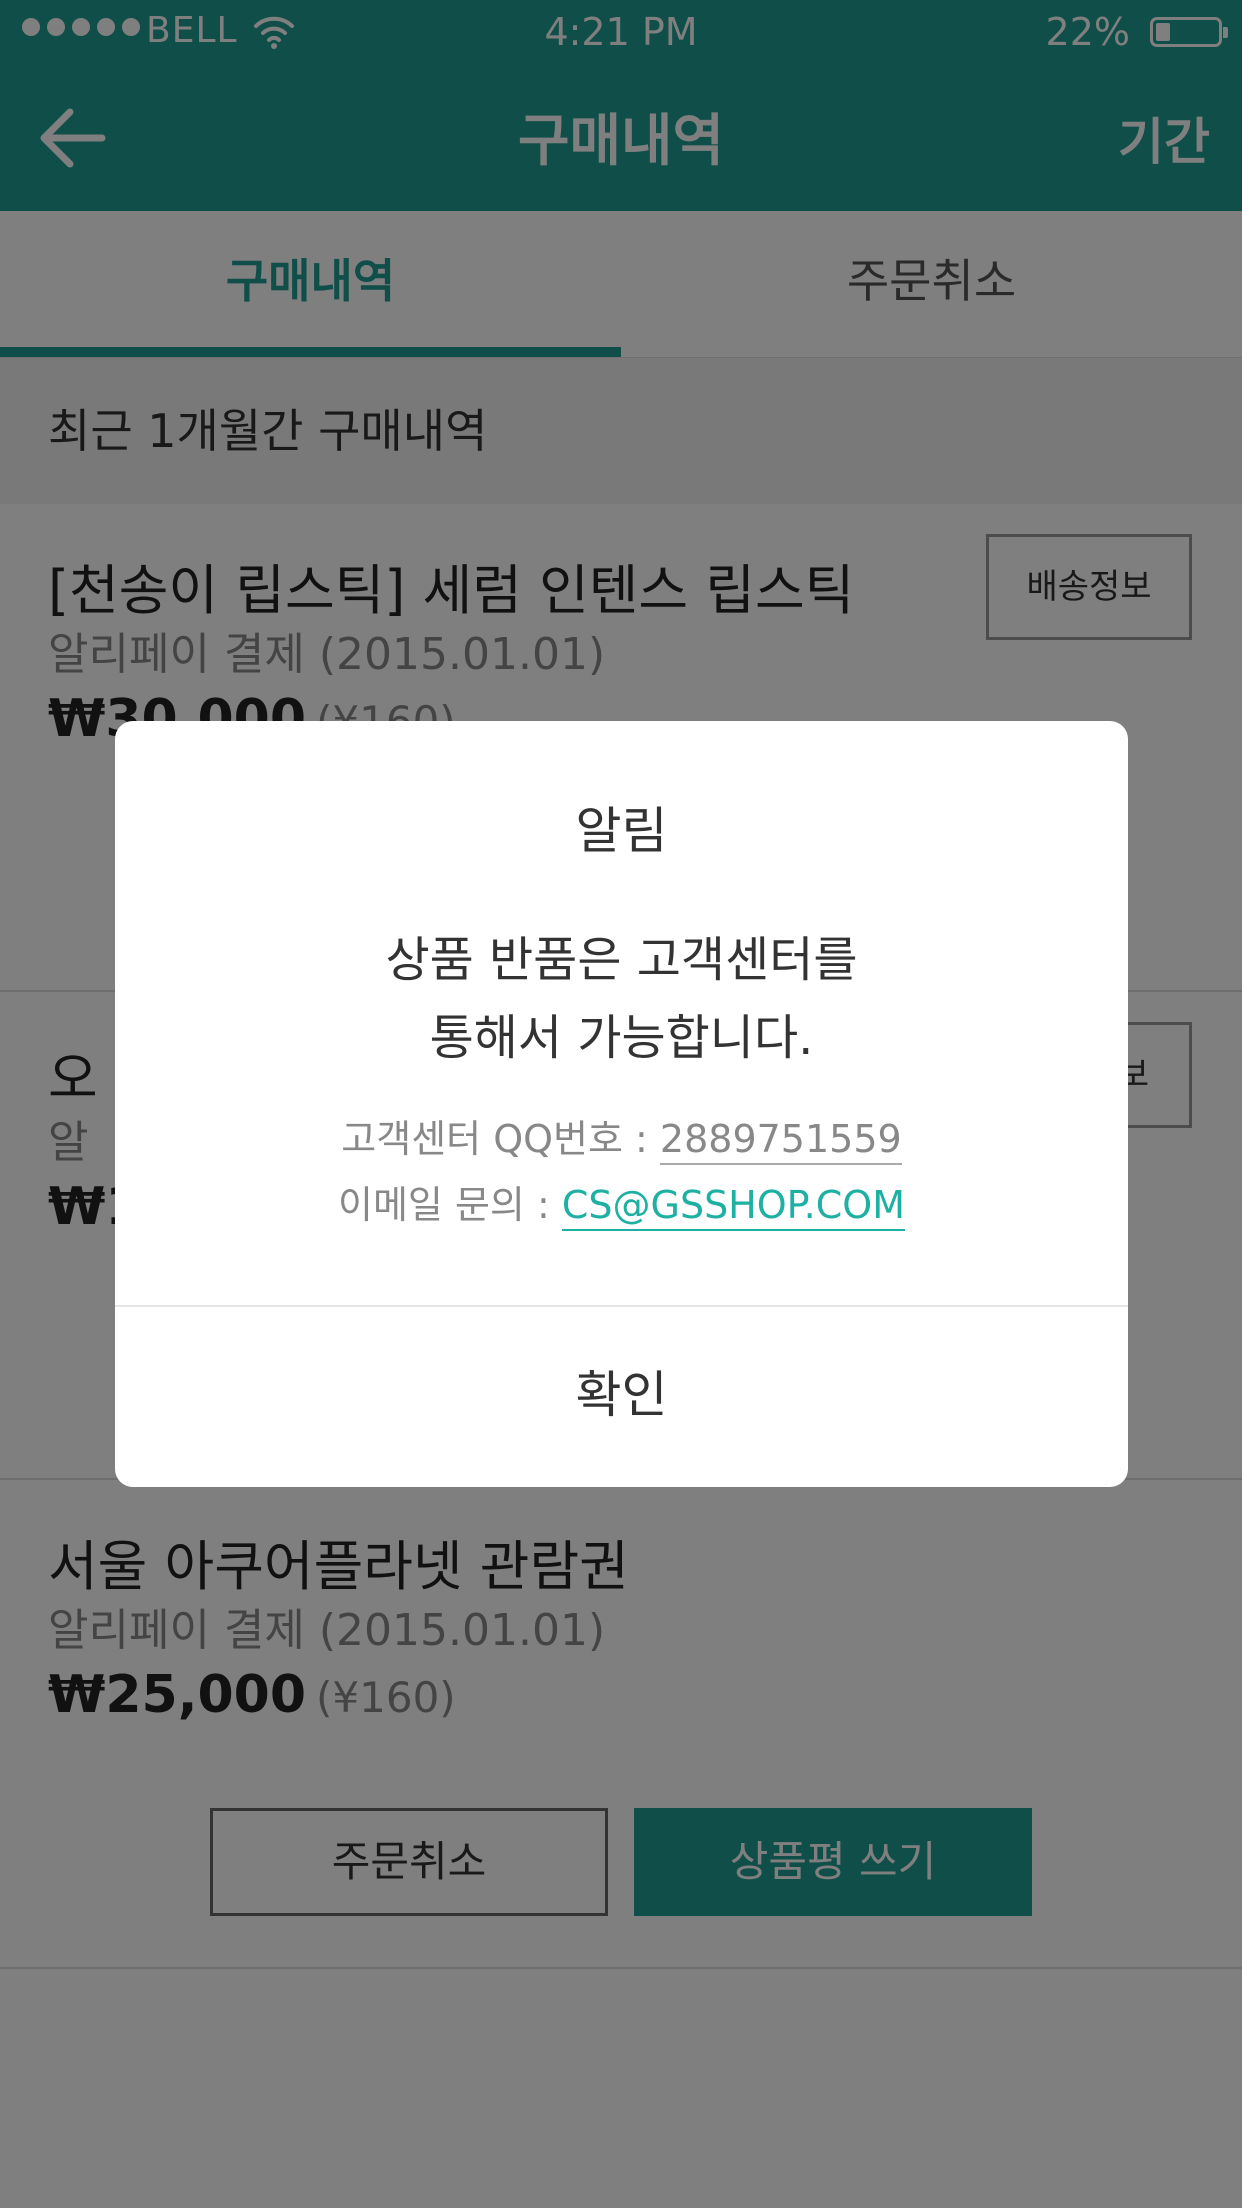  I want to click on qq-label: 고객센터 QQ번호 :, so click(500, 1139).